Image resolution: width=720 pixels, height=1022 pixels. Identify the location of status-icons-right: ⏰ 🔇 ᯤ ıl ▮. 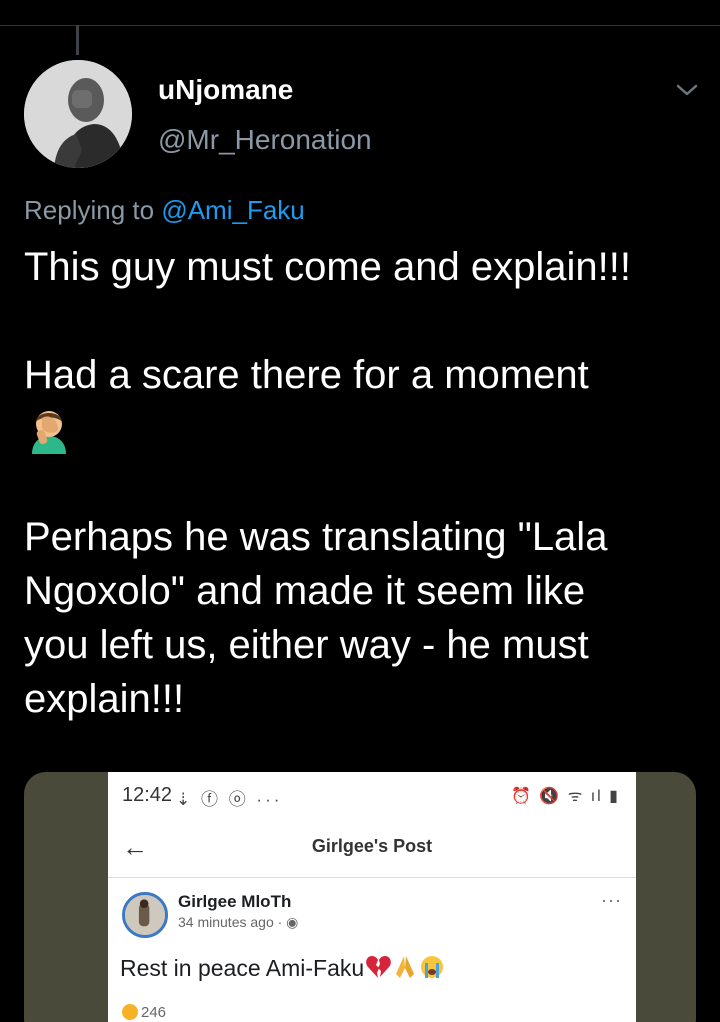
(565, 796).